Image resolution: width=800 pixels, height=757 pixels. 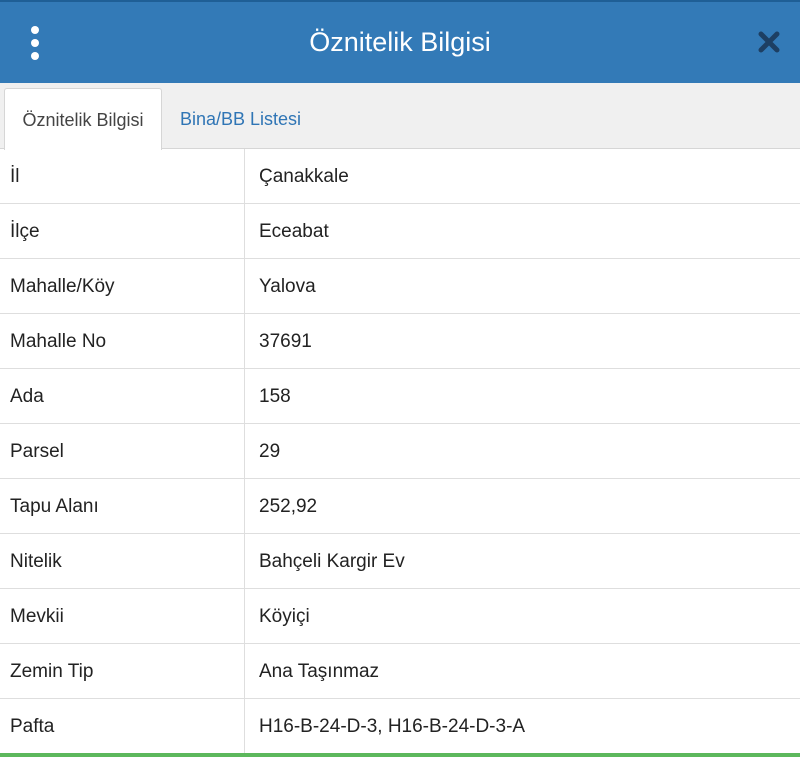 I want to click on tab-oznitelik-bilgisi: Öznitelik Bilgisi, so click(x=83, y=119).